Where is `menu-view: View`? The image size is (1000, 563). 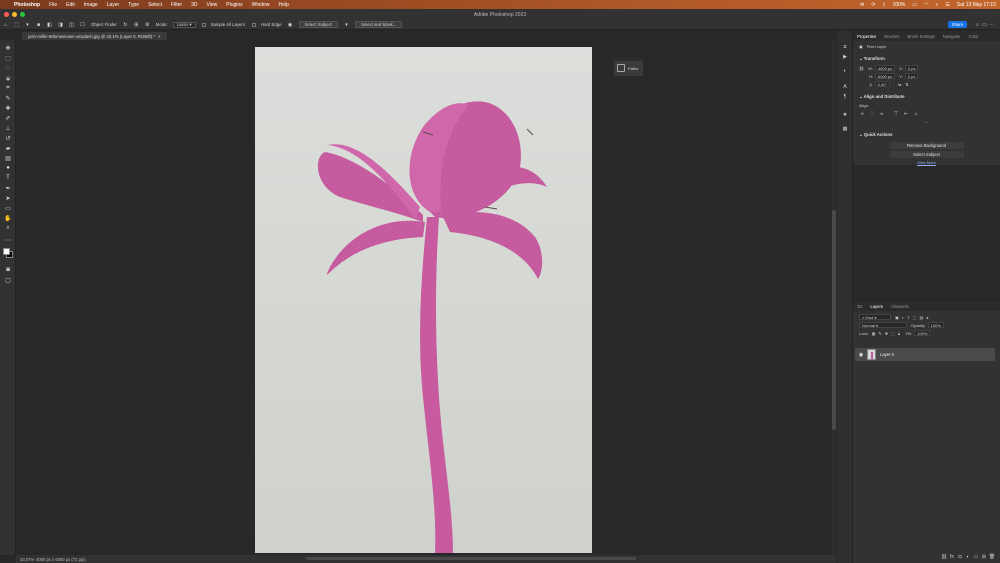
menu-view: View is located at coordinates (212, 5).